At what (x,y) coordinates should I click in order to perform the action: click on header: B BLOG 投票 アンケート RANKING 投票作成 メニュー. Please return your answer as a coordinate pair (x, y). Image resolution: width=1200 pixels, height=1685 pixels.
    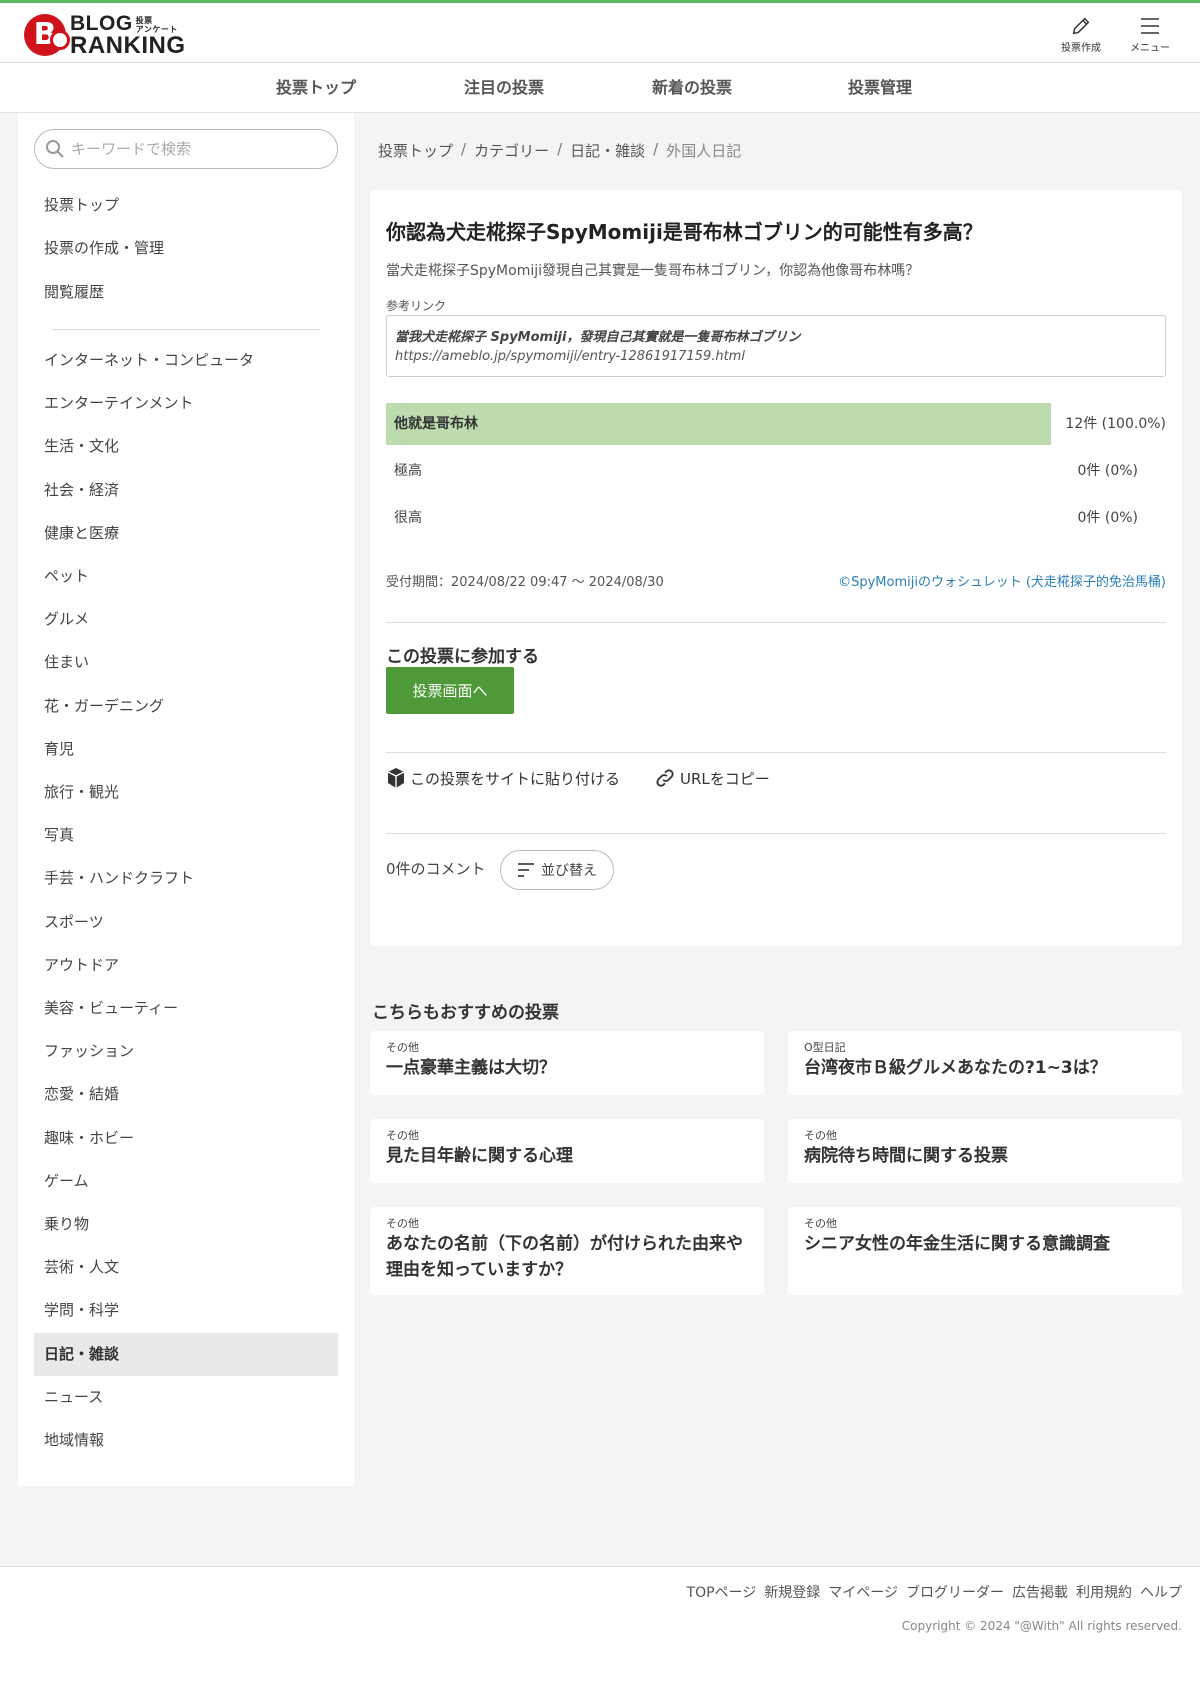
    Looking at the image, I should click on (600, 31).